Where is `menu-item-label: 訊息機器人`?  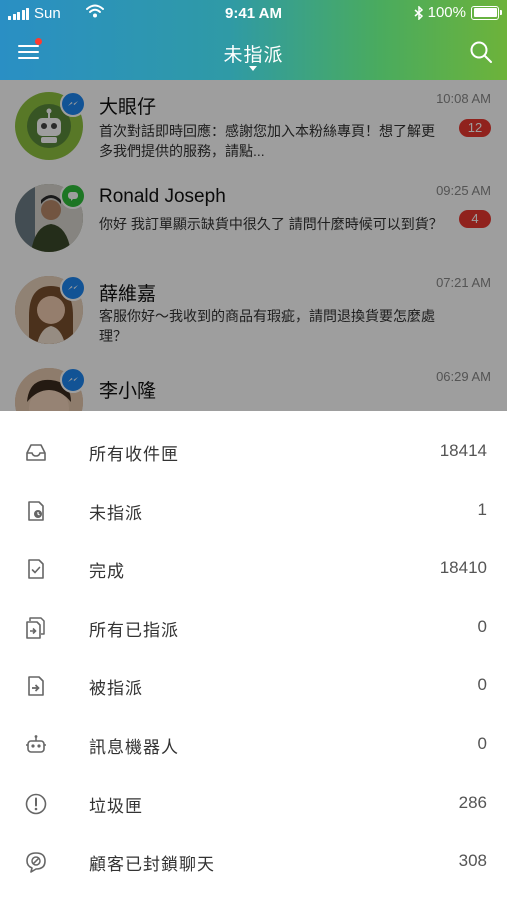
menu-item-label: 訊息機器人 is located at coordinates (134, 747).